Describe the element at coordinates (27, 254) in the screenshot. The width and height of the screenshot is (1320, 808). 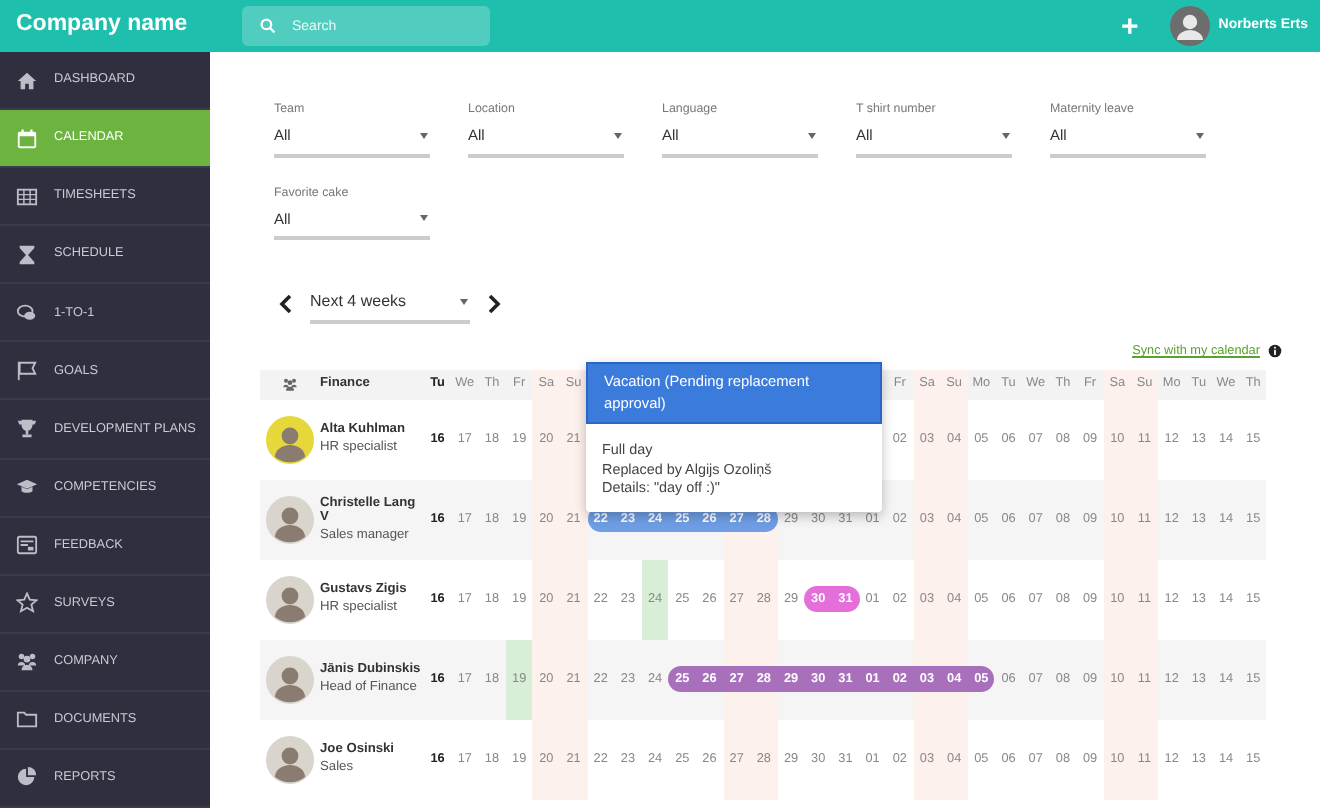
I see `hourglass-icon` at that location.